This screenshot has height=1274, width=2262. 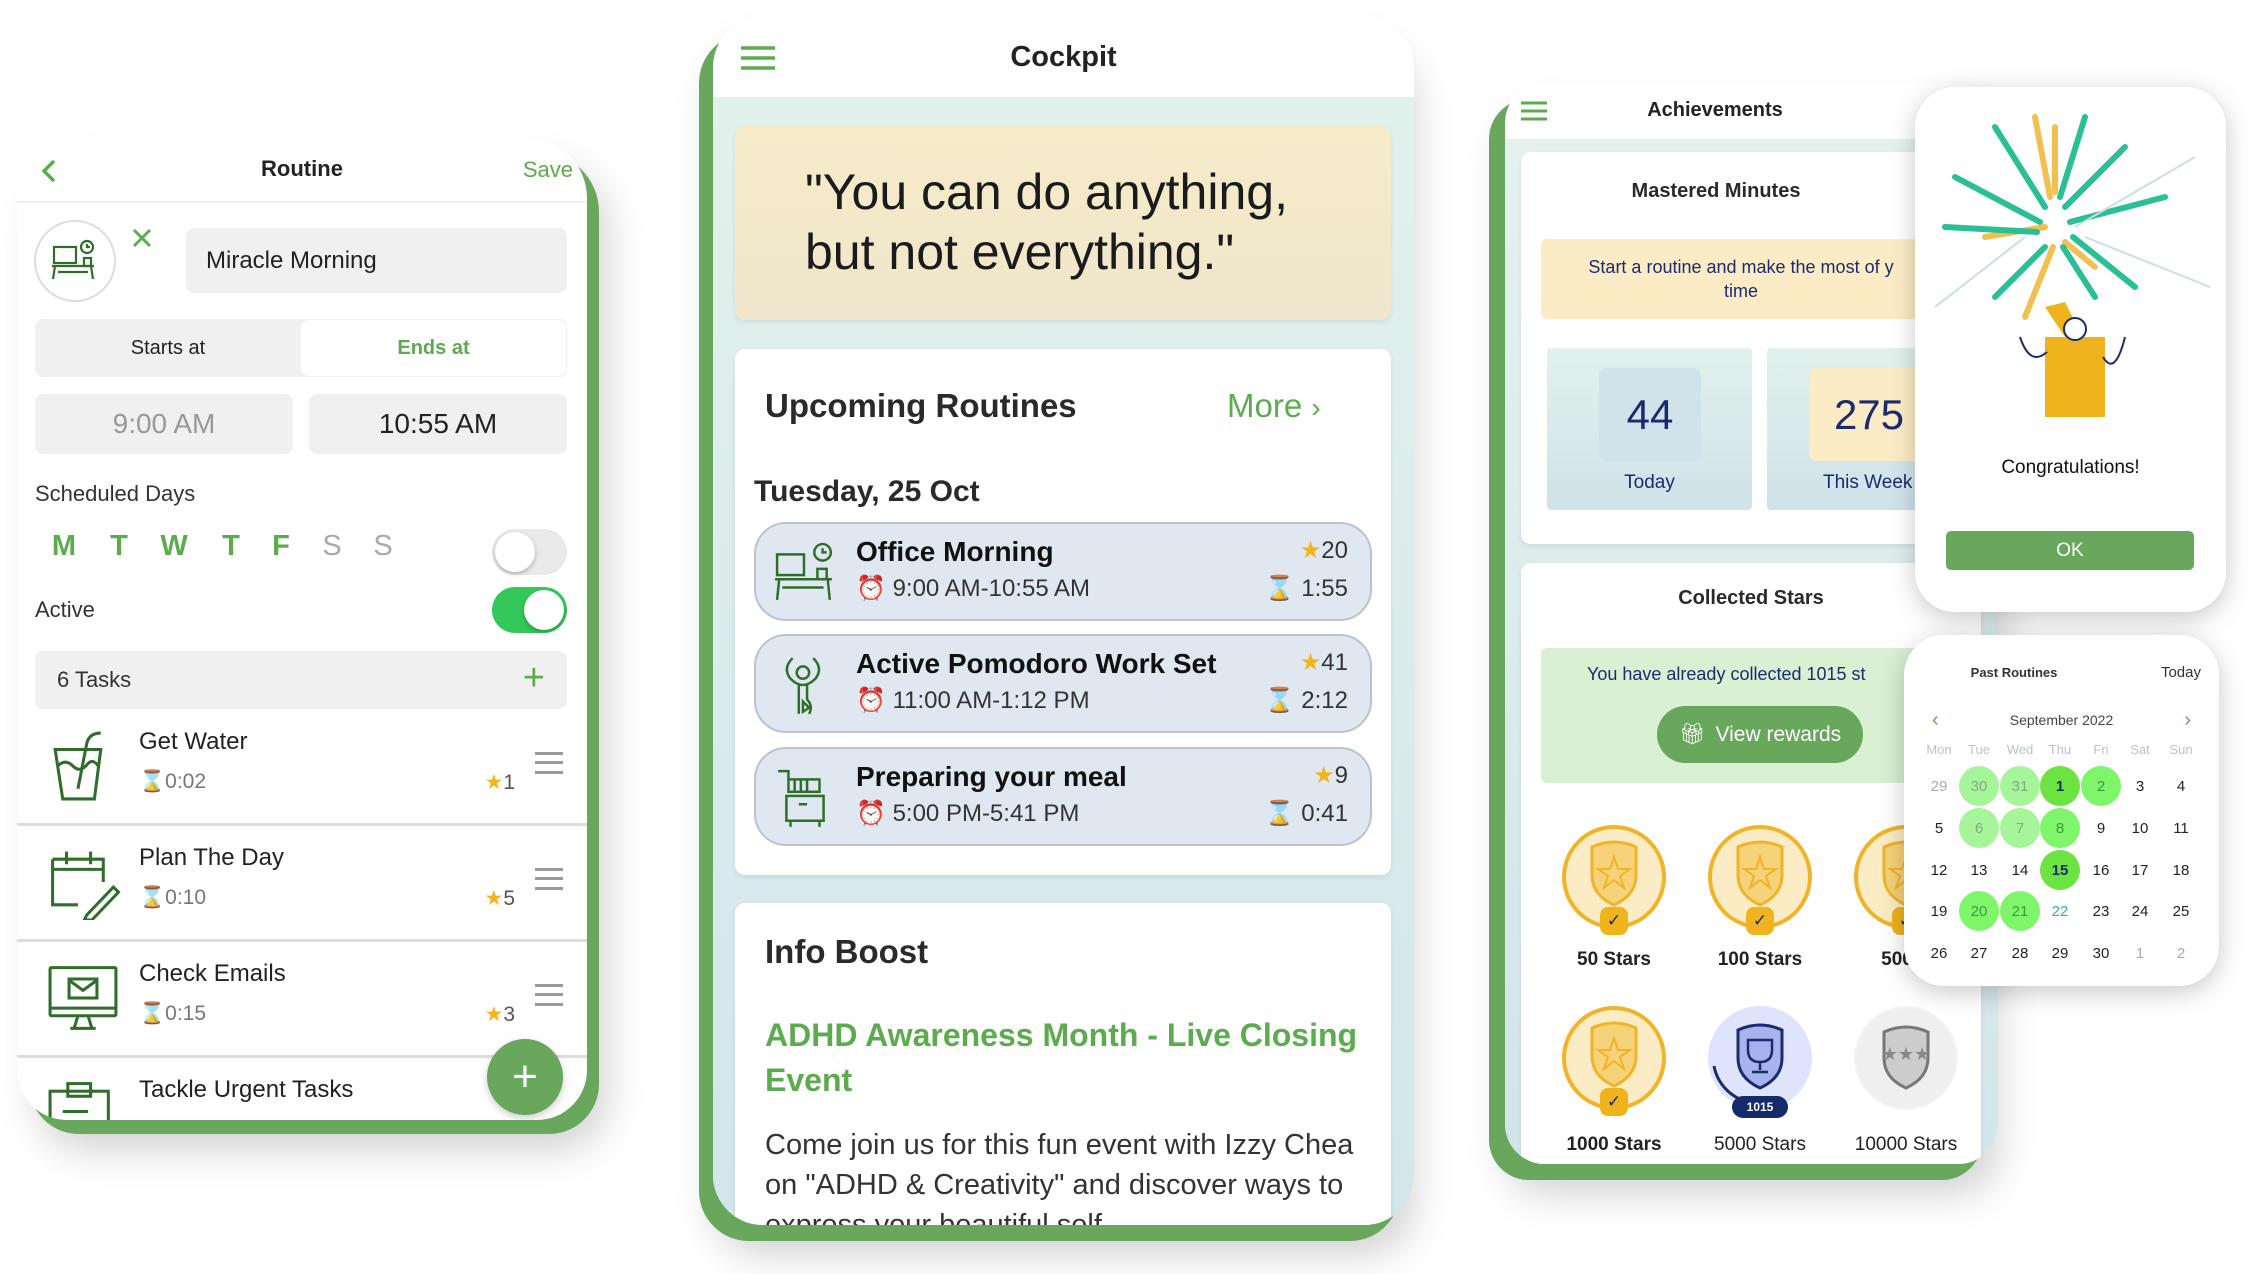 What do you see at coordinates (142, 238) in the screenshot?
I see `close-icon` at bounding box center [142, 238].